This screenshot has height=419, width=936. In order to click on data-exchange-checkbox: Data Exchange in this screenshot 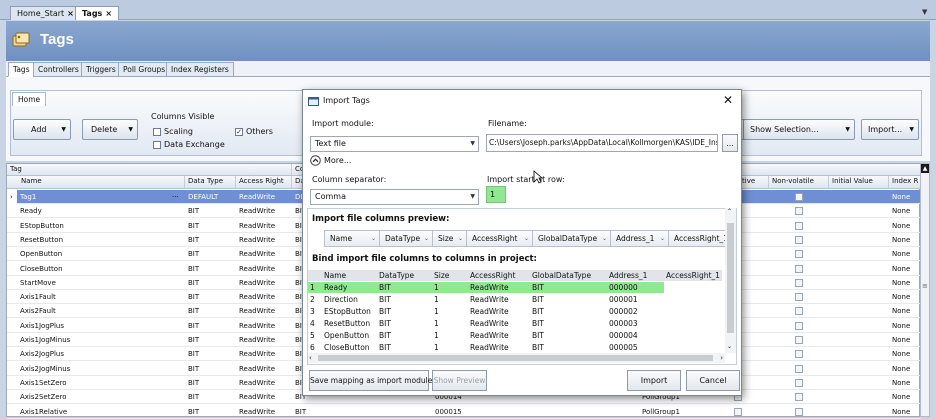, I will do `click(189, 144)`.